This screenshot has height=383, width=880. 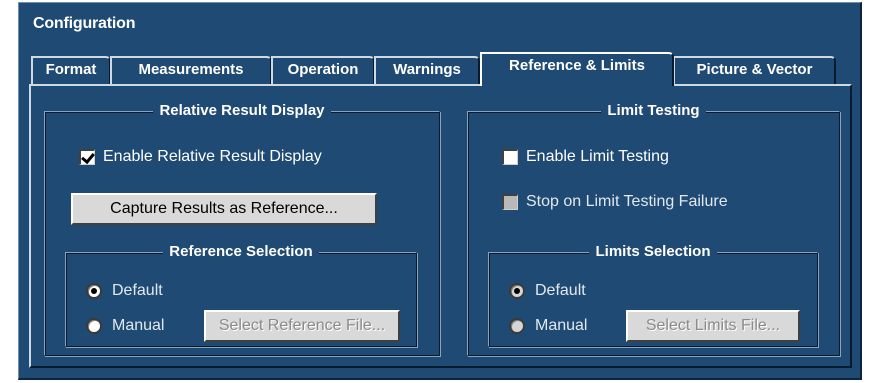 What do you see at coordinates (517, 326) in the screenshot?
I see `limits-manual-radio` at bounding box center [517, 326].